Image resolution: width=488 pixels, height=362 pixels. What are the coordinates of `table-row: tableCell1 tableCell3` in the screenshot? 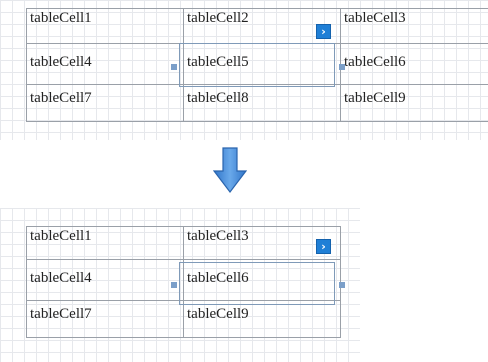 It's located at (183, 243).